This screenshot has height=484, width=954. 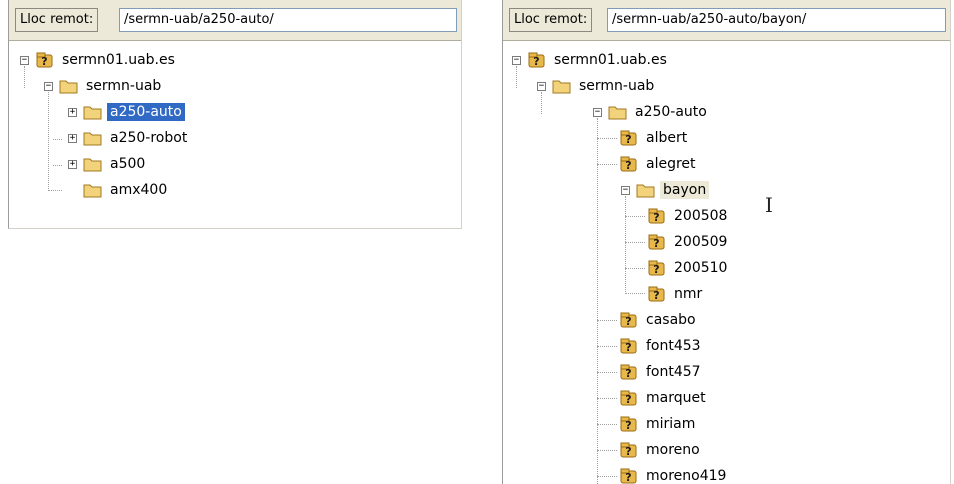 I want to click on tree-node-user: ? albert, so click(x=654, y=138).